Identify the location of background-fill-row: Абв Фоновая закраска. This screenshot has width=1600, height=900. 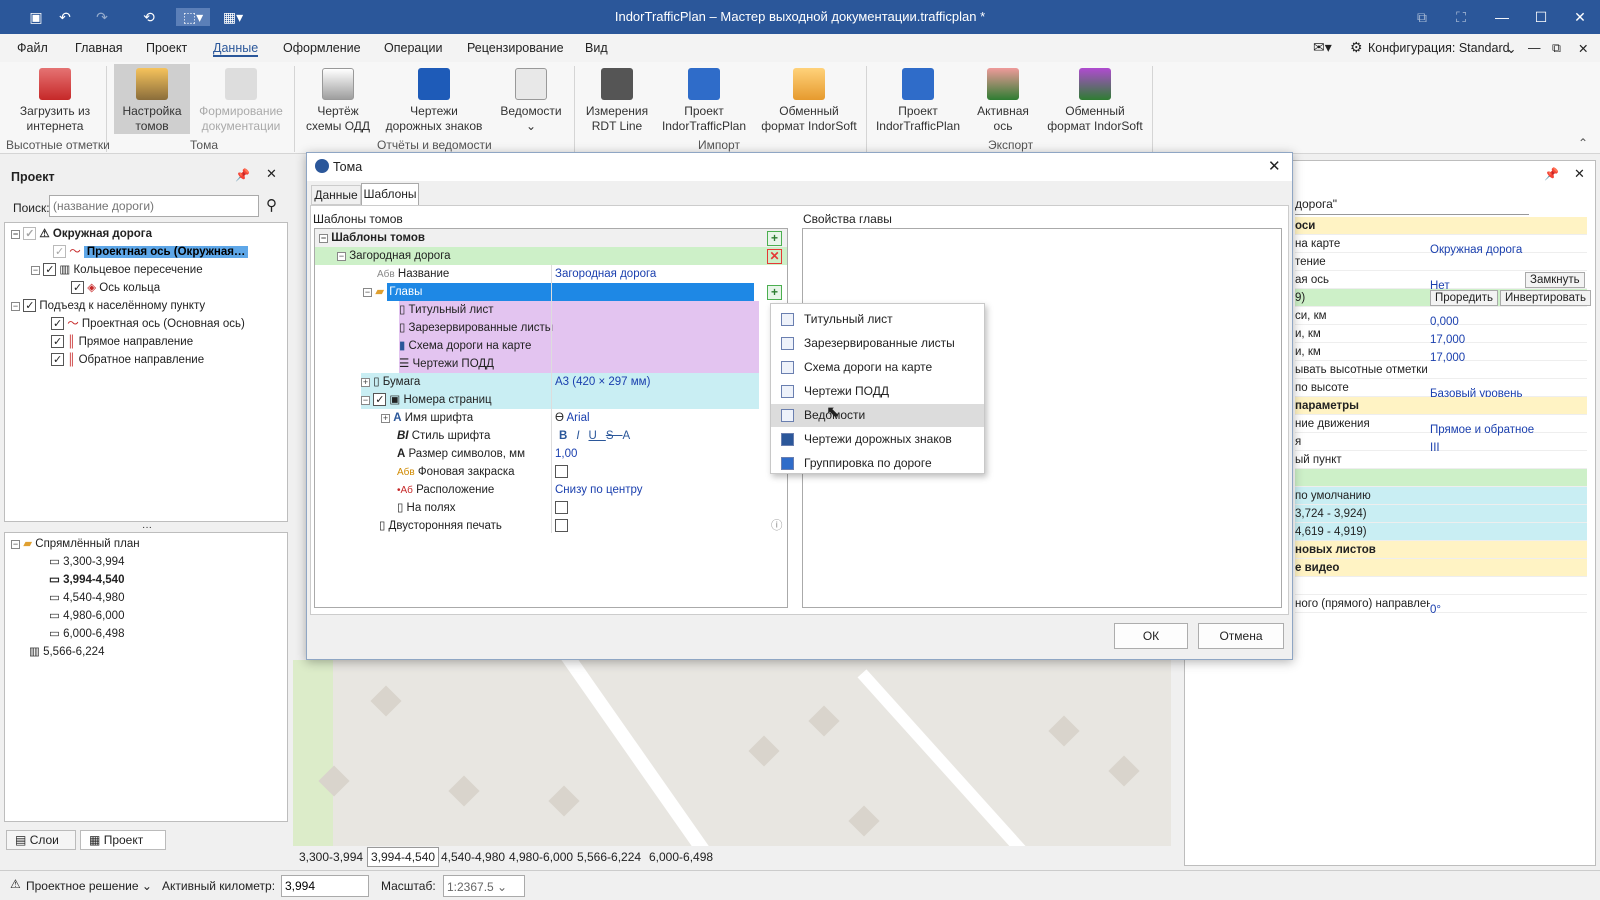
(456, 472).